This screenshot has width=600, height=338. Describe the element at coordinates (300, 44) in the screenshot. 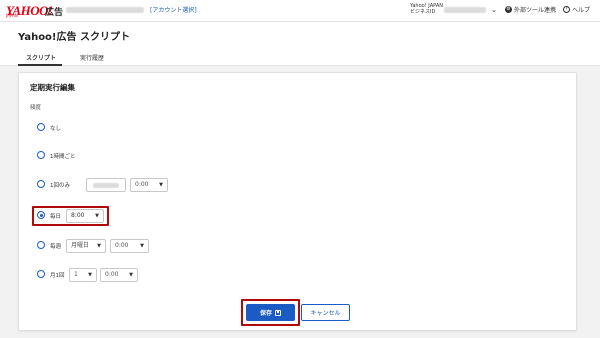

I see `page-header: Yahoo!広告 スクリプト スクリプト 実行履歴` at that location.